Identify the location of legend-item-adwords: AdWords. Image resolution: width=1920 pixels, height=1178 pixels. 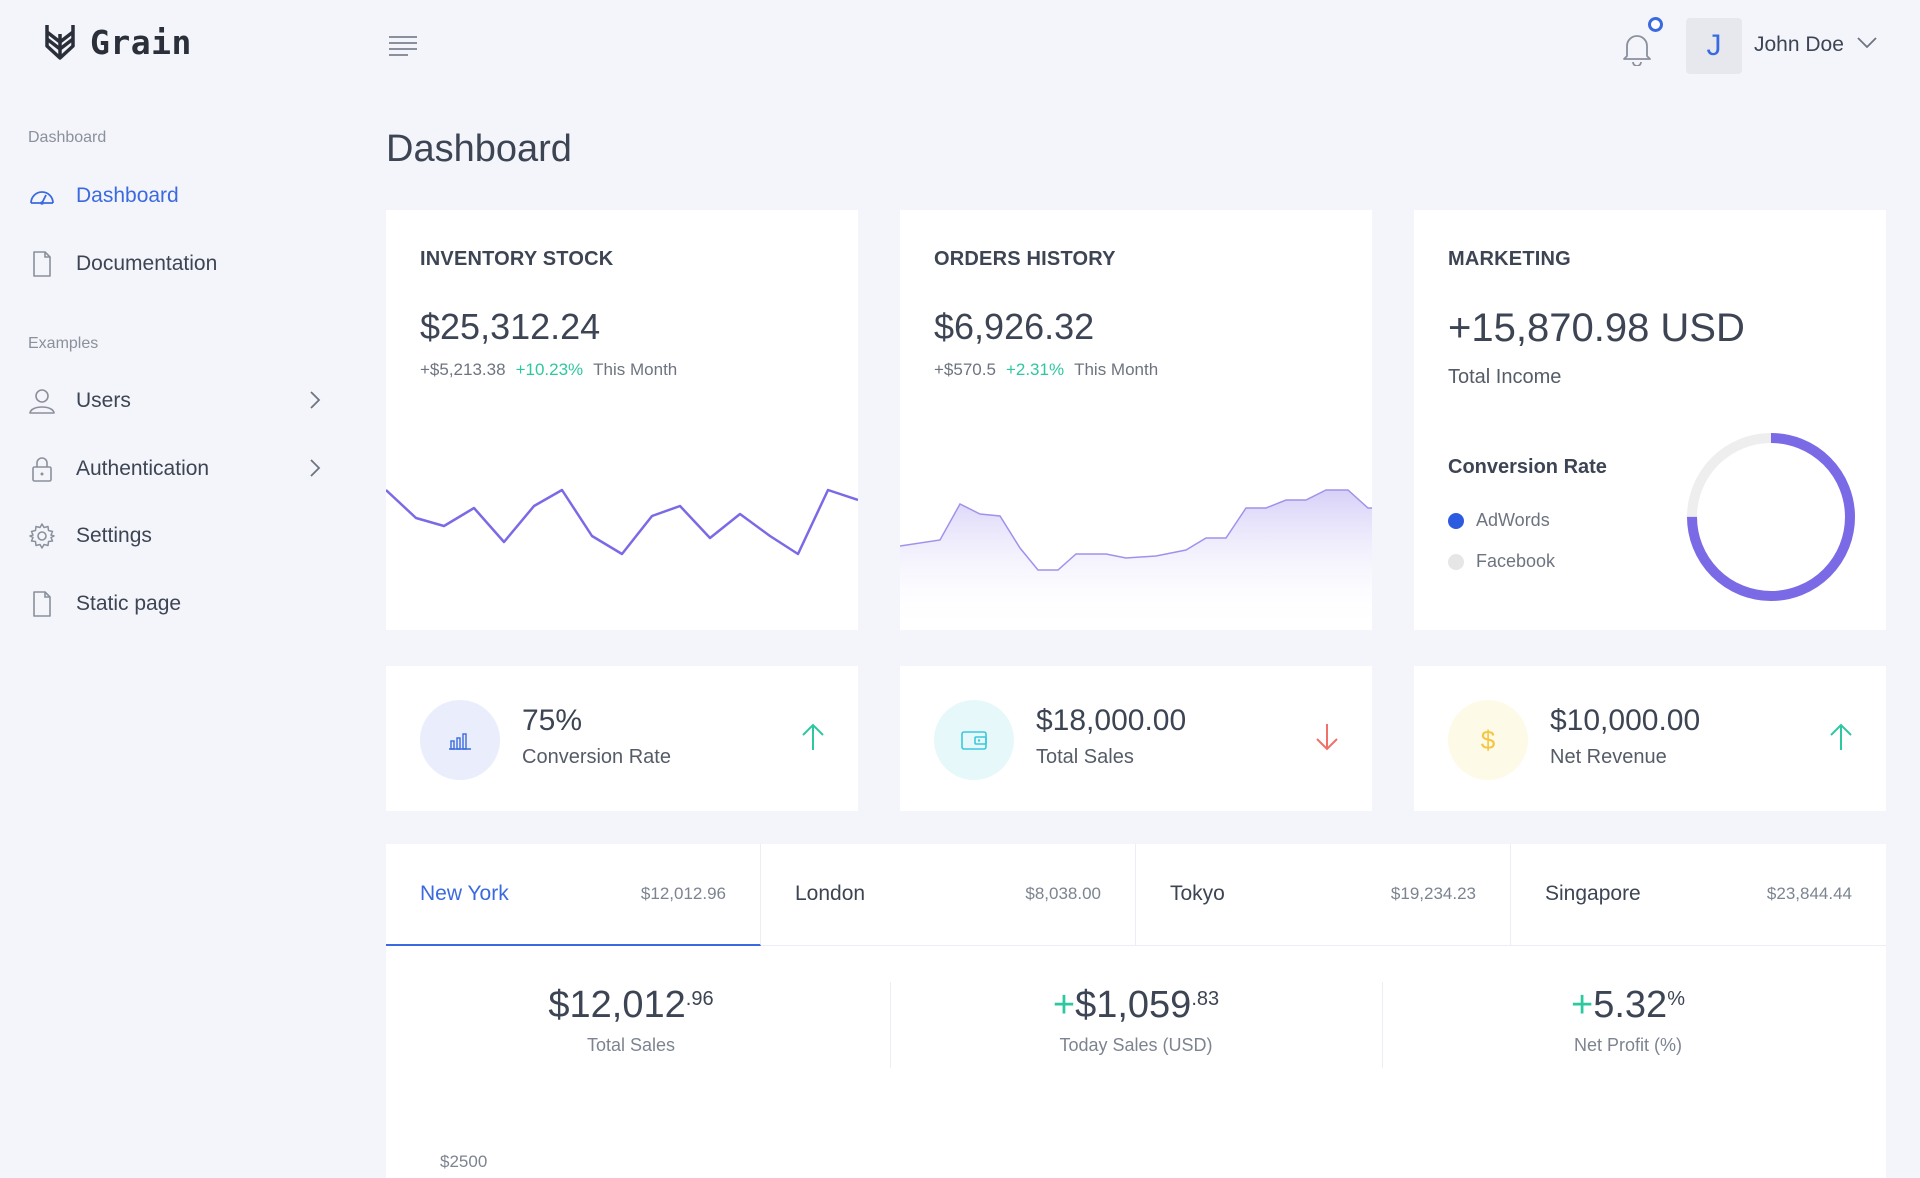
(1499, 520).